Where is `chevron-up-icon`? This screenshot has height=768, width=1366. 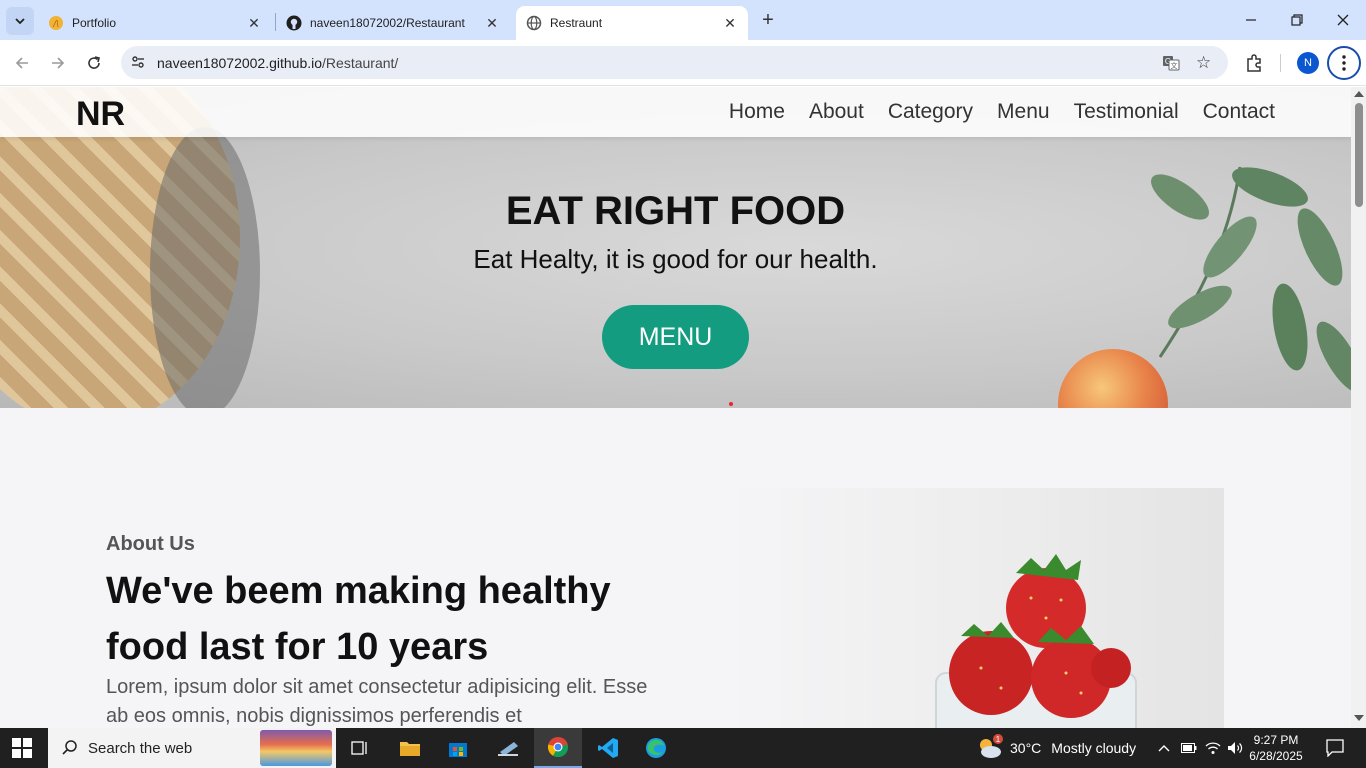 chevron-up-icon is located at coordinates (1164, 748).